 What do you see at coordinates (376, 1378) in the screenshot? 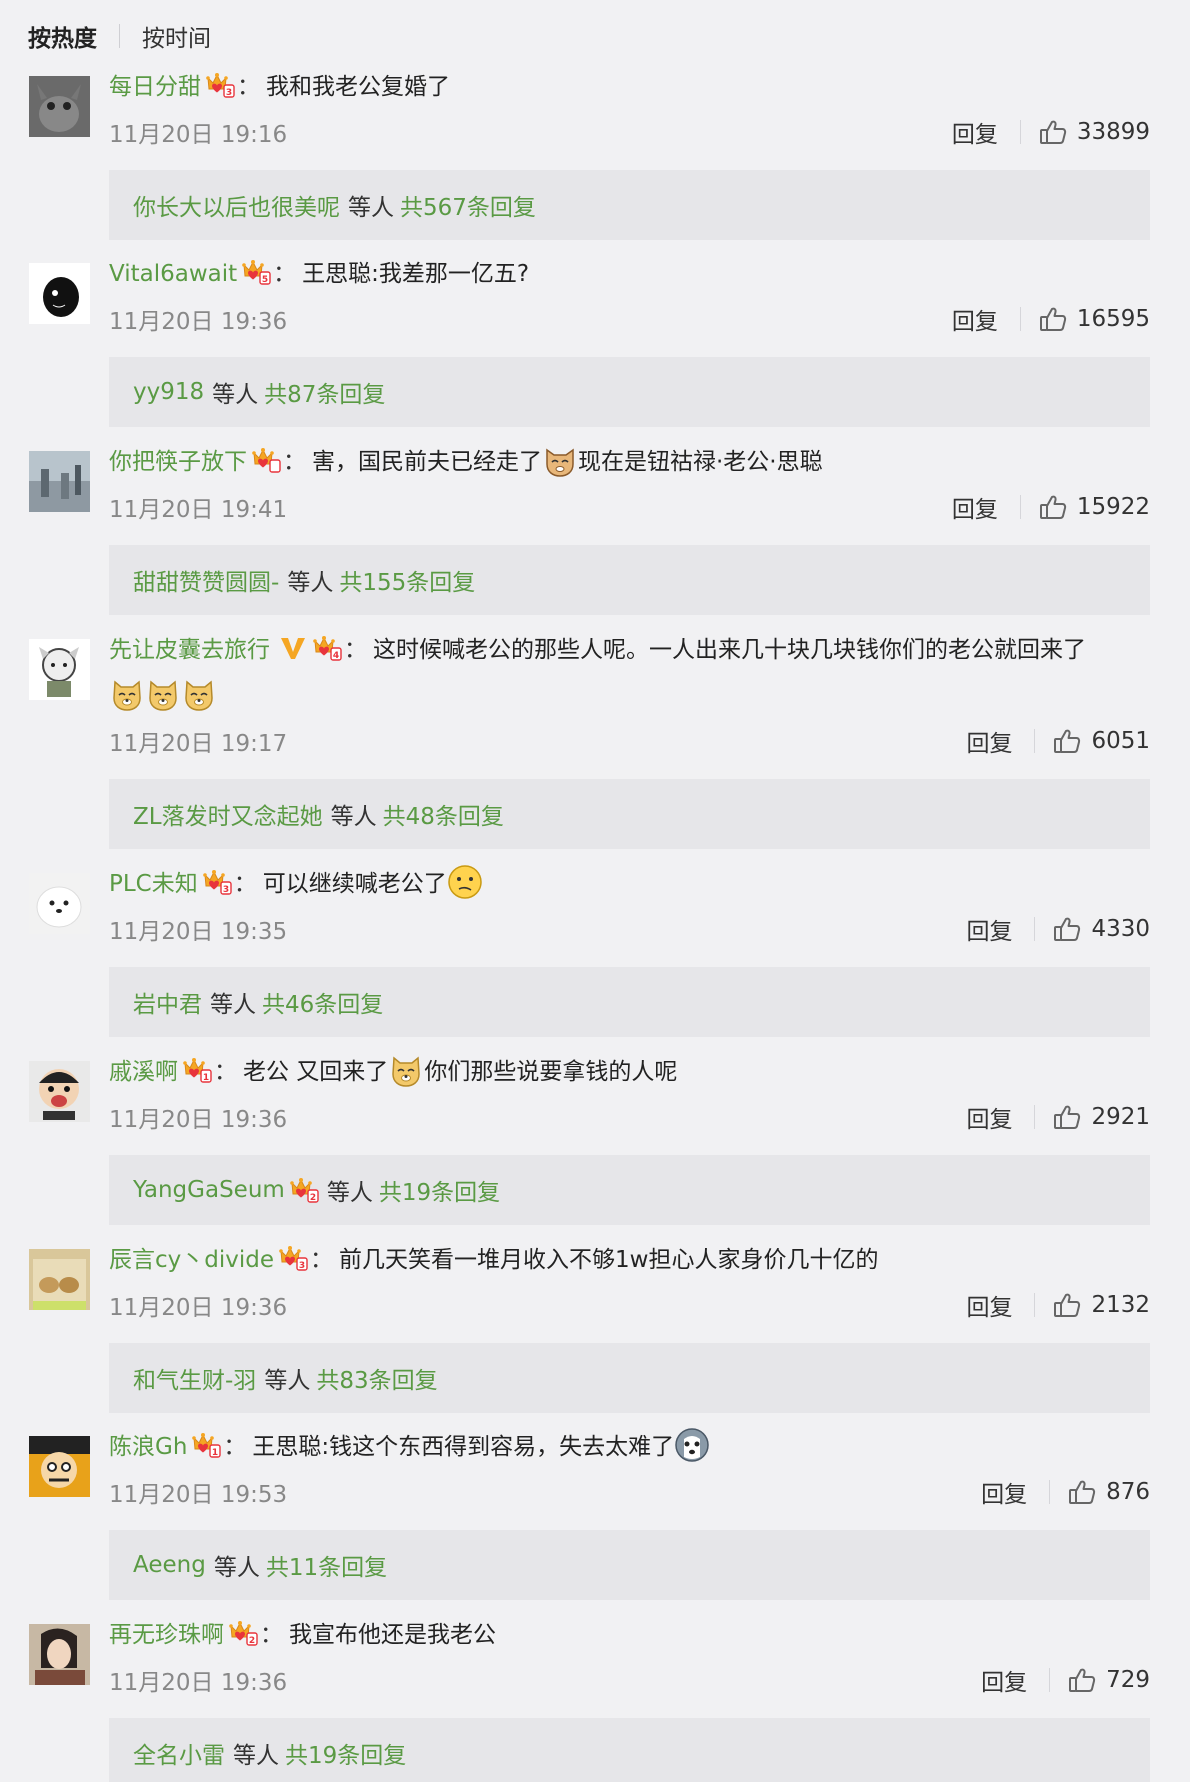
I see `reply-count-link: 共83条回复` at bounding box center [376, 1378].